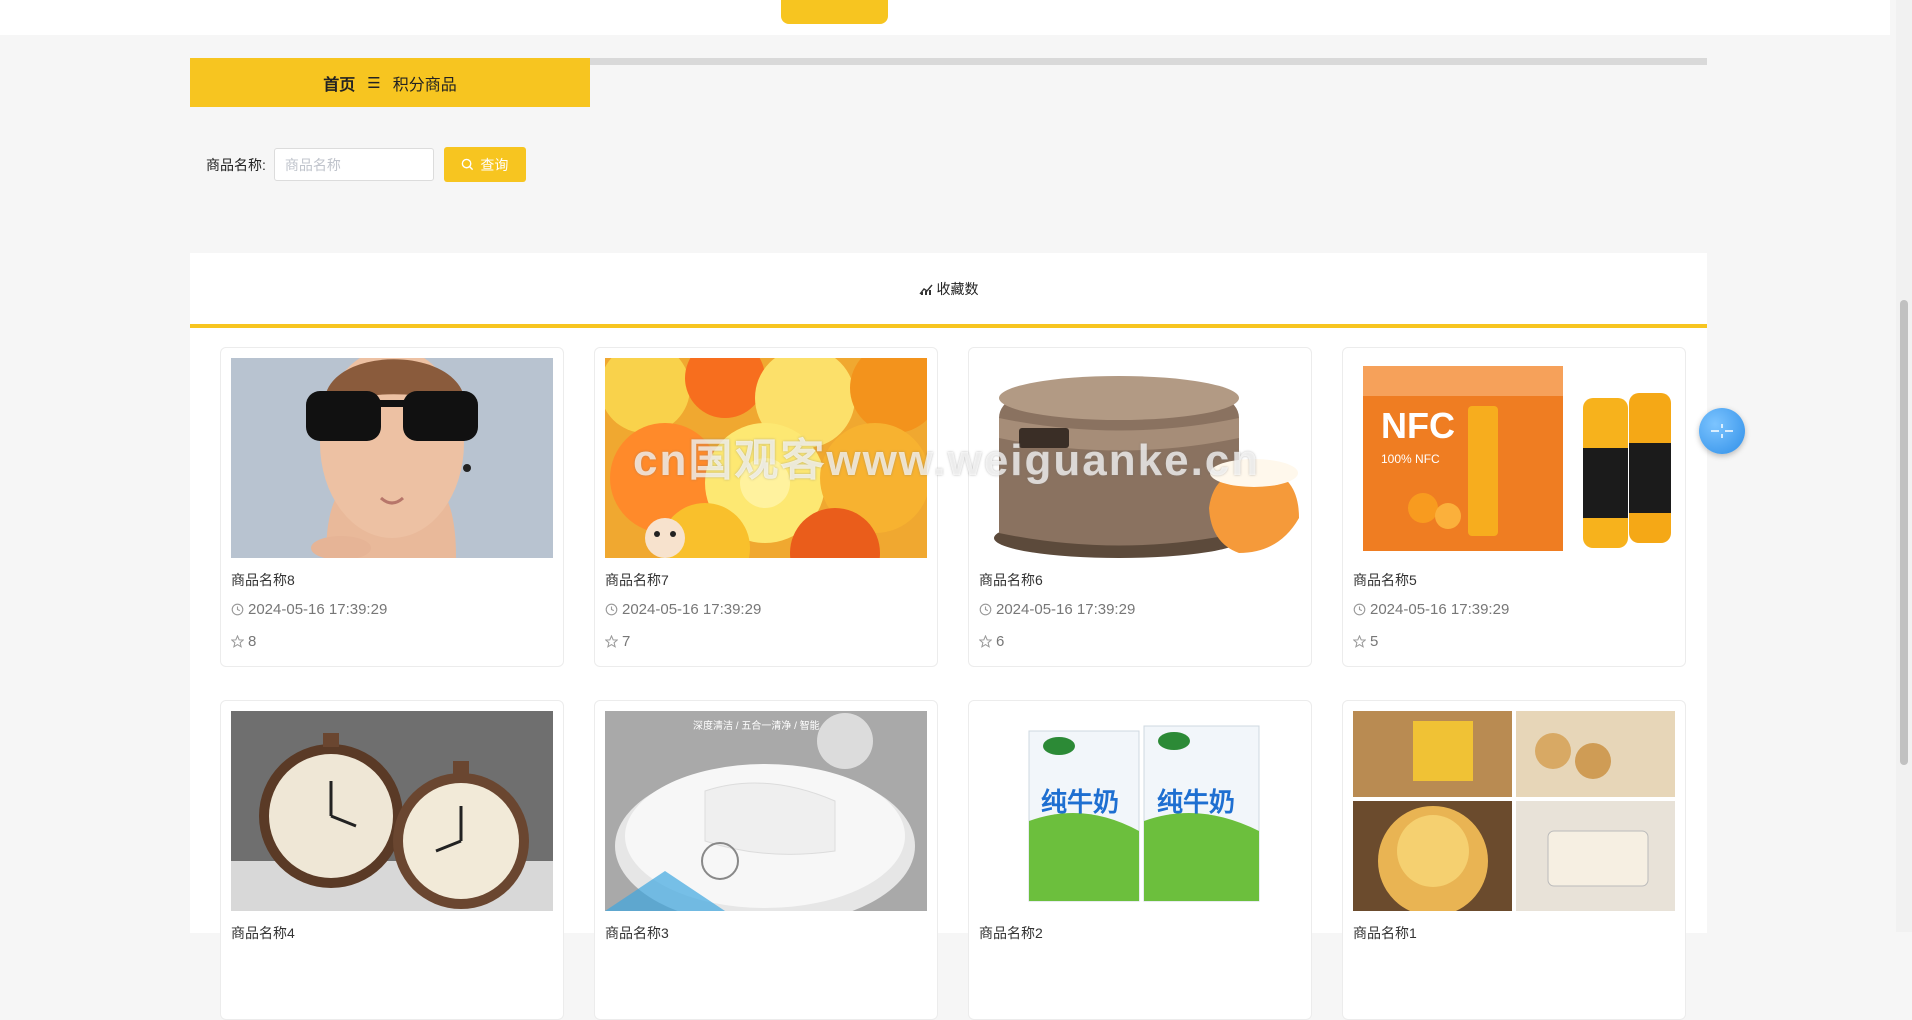  I want to click on breadcrumb-current: 积分商品, so click(424, 85).